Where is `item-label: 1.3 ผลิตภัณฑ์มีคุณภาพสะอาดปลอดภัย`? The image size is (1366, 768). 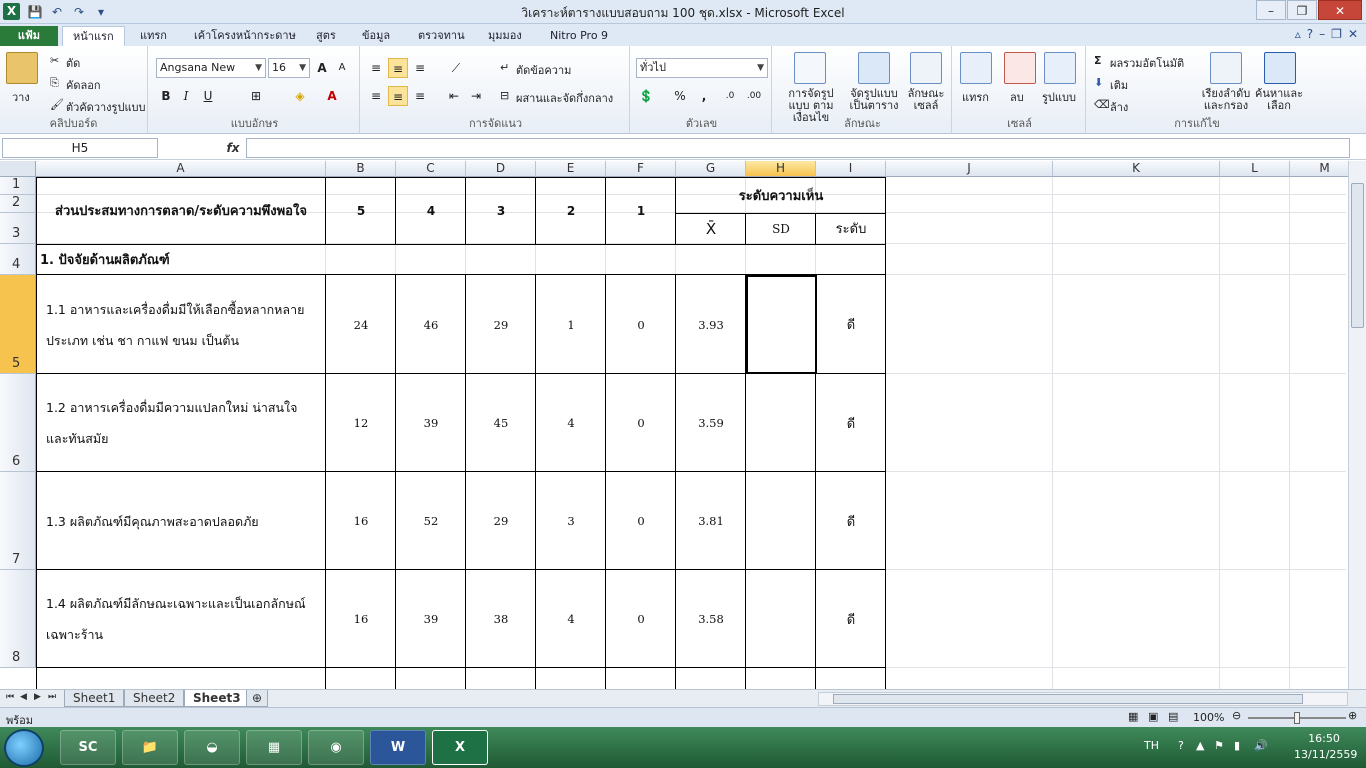 item-label: 1.3 ผลิตภัณฑ์มีคุณภาพสะอาดปลอดภัย is located at coordinates (181, 521).